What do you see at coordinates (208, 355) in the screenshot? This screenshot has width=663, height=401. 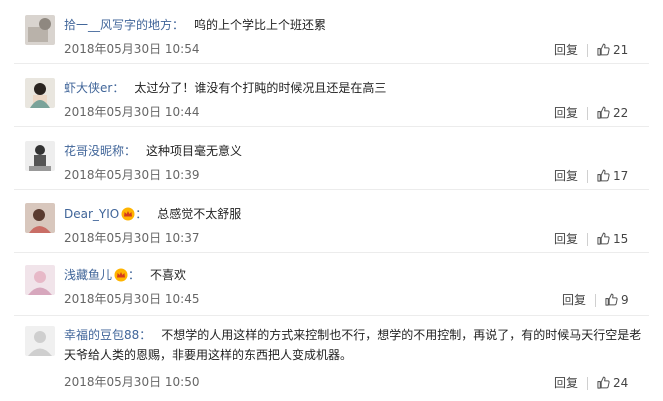 I see `comment-text: 天爷给人类的恩赐，非要用这样的东西把人变成机器。` at bounding box center [208, 355].